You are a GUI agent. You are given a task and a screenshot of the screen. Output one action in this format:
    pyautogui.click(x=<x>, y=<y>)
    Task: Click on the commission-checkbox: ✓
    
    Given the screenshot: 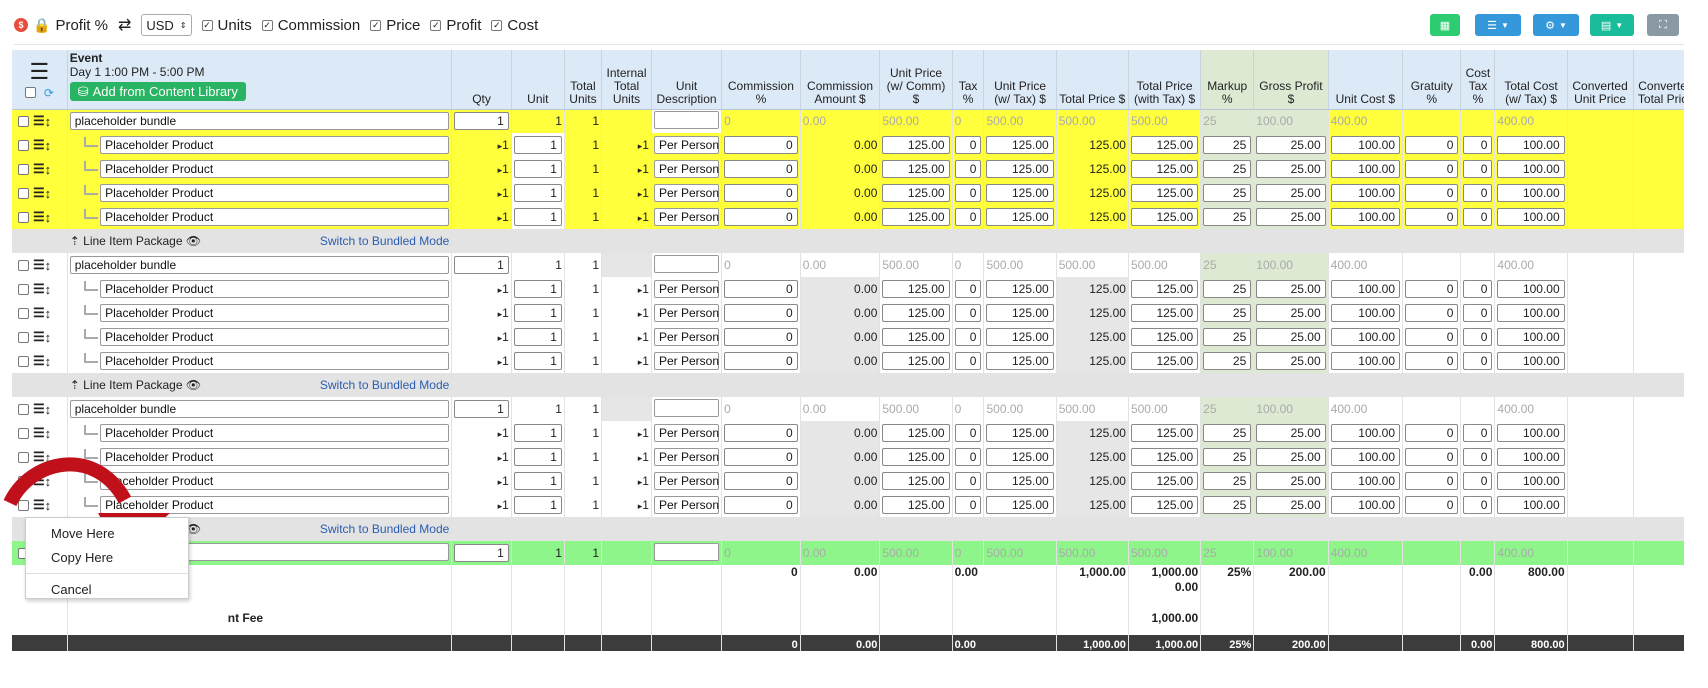 What is the action you would take?
    pyautogui.click(x=267, y=25)
    